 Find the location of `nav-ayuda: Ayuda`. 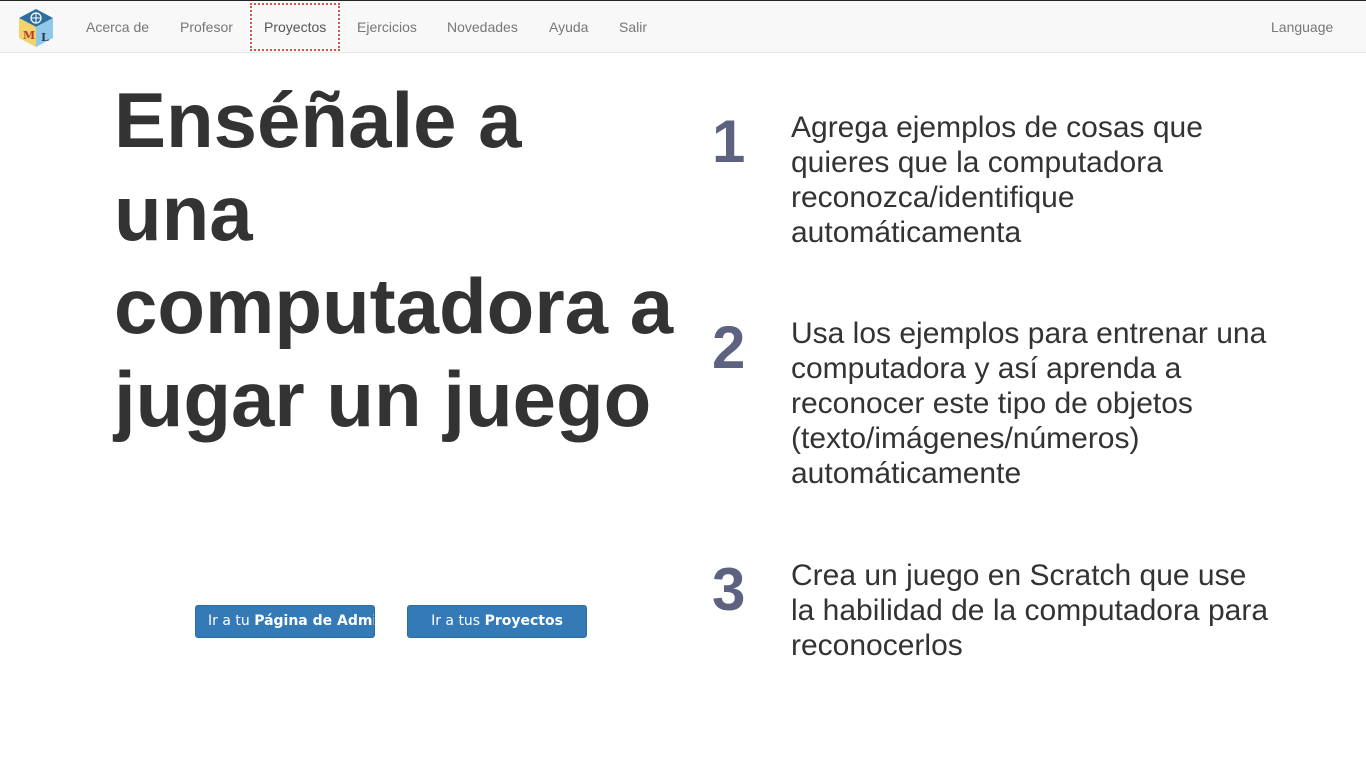

nav-ayuda: Ayuda is located at coordinates (568, 27).